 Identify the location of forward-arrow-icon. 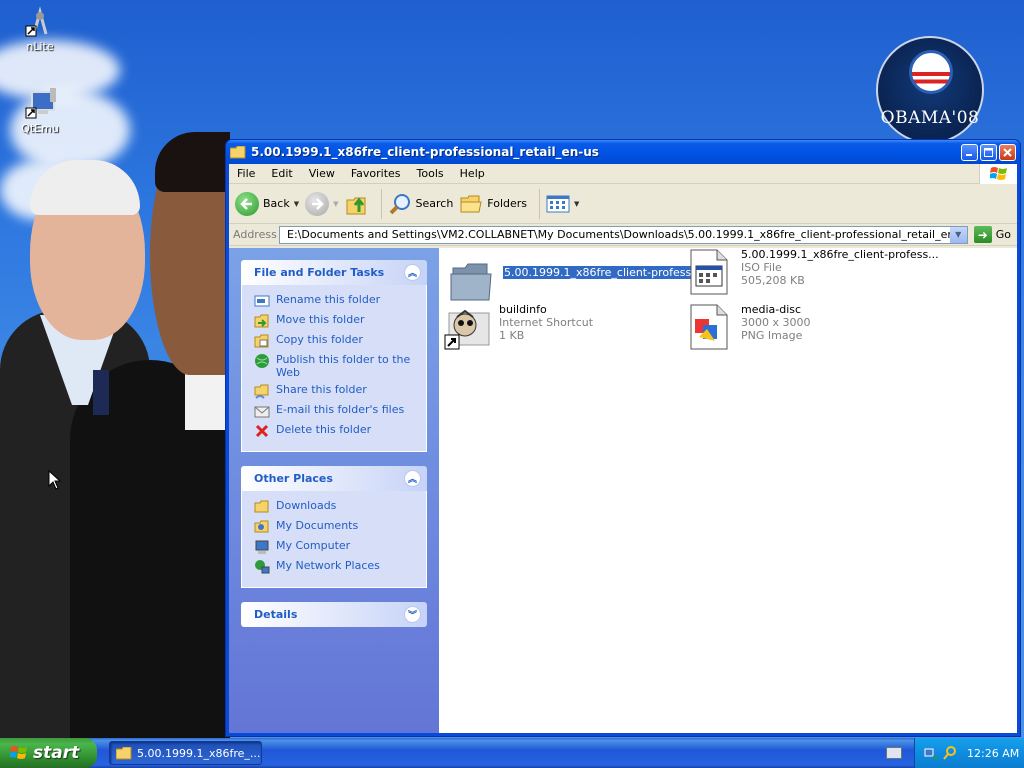
(317, 203).